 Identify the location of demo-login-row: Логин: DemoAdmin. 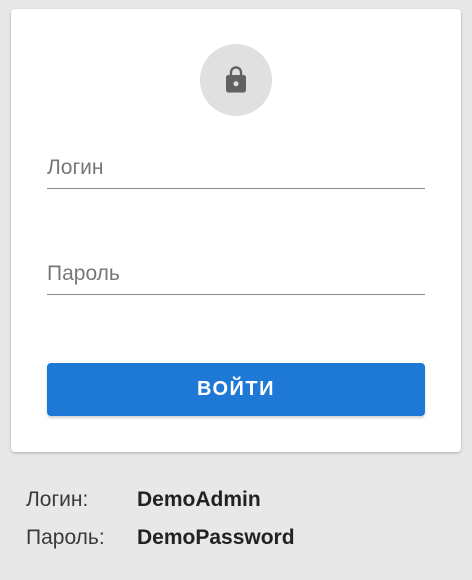
(236, 507).